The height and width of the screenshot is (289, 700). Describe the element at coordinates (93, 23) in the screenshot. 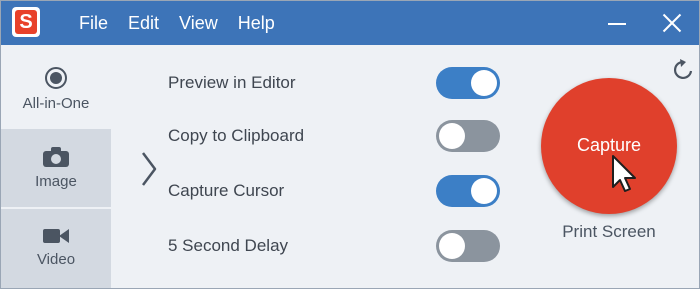

I see `menu-file: File` at that location.